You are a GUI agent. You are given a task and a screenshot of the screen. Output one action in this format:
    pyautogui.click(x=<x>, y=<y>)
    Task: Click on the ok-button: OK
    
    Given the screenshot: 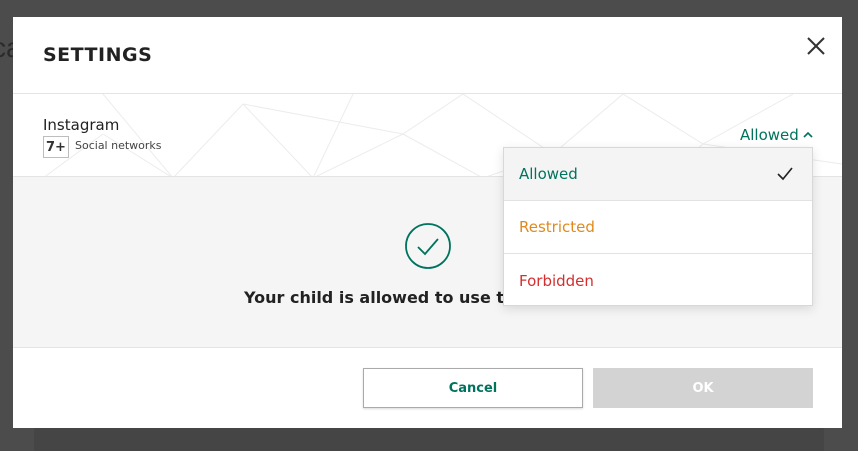 What is the action you would take?
    pyautogui.click(x=703, y=388)
    